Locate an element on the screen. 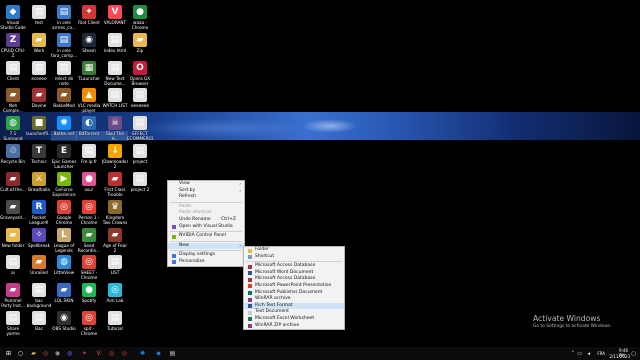 This screenshot has height=360, width=640. battlenet-icon: ✺ is located at coordinates (142, 353).